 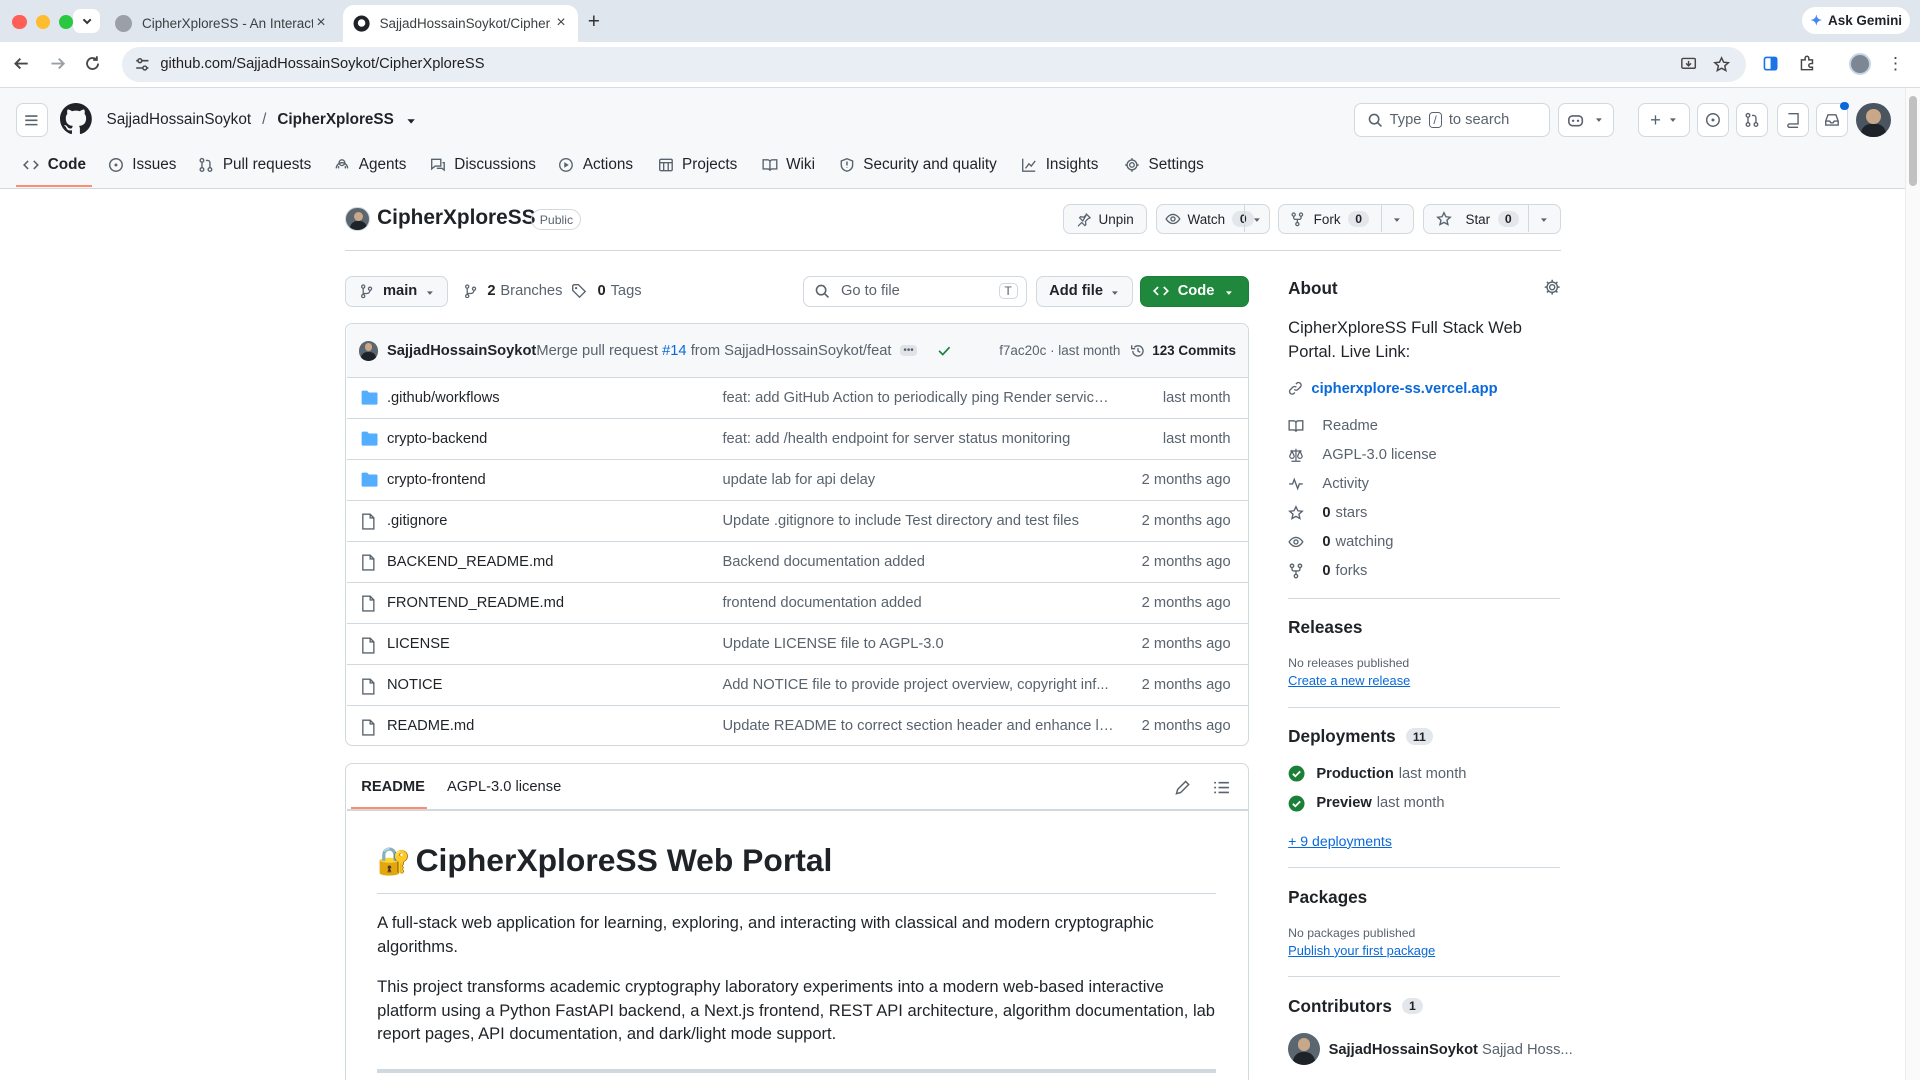 I want to click on website-link: cipherxplore-ss.vercel.app, so click(x=1393, y=389).